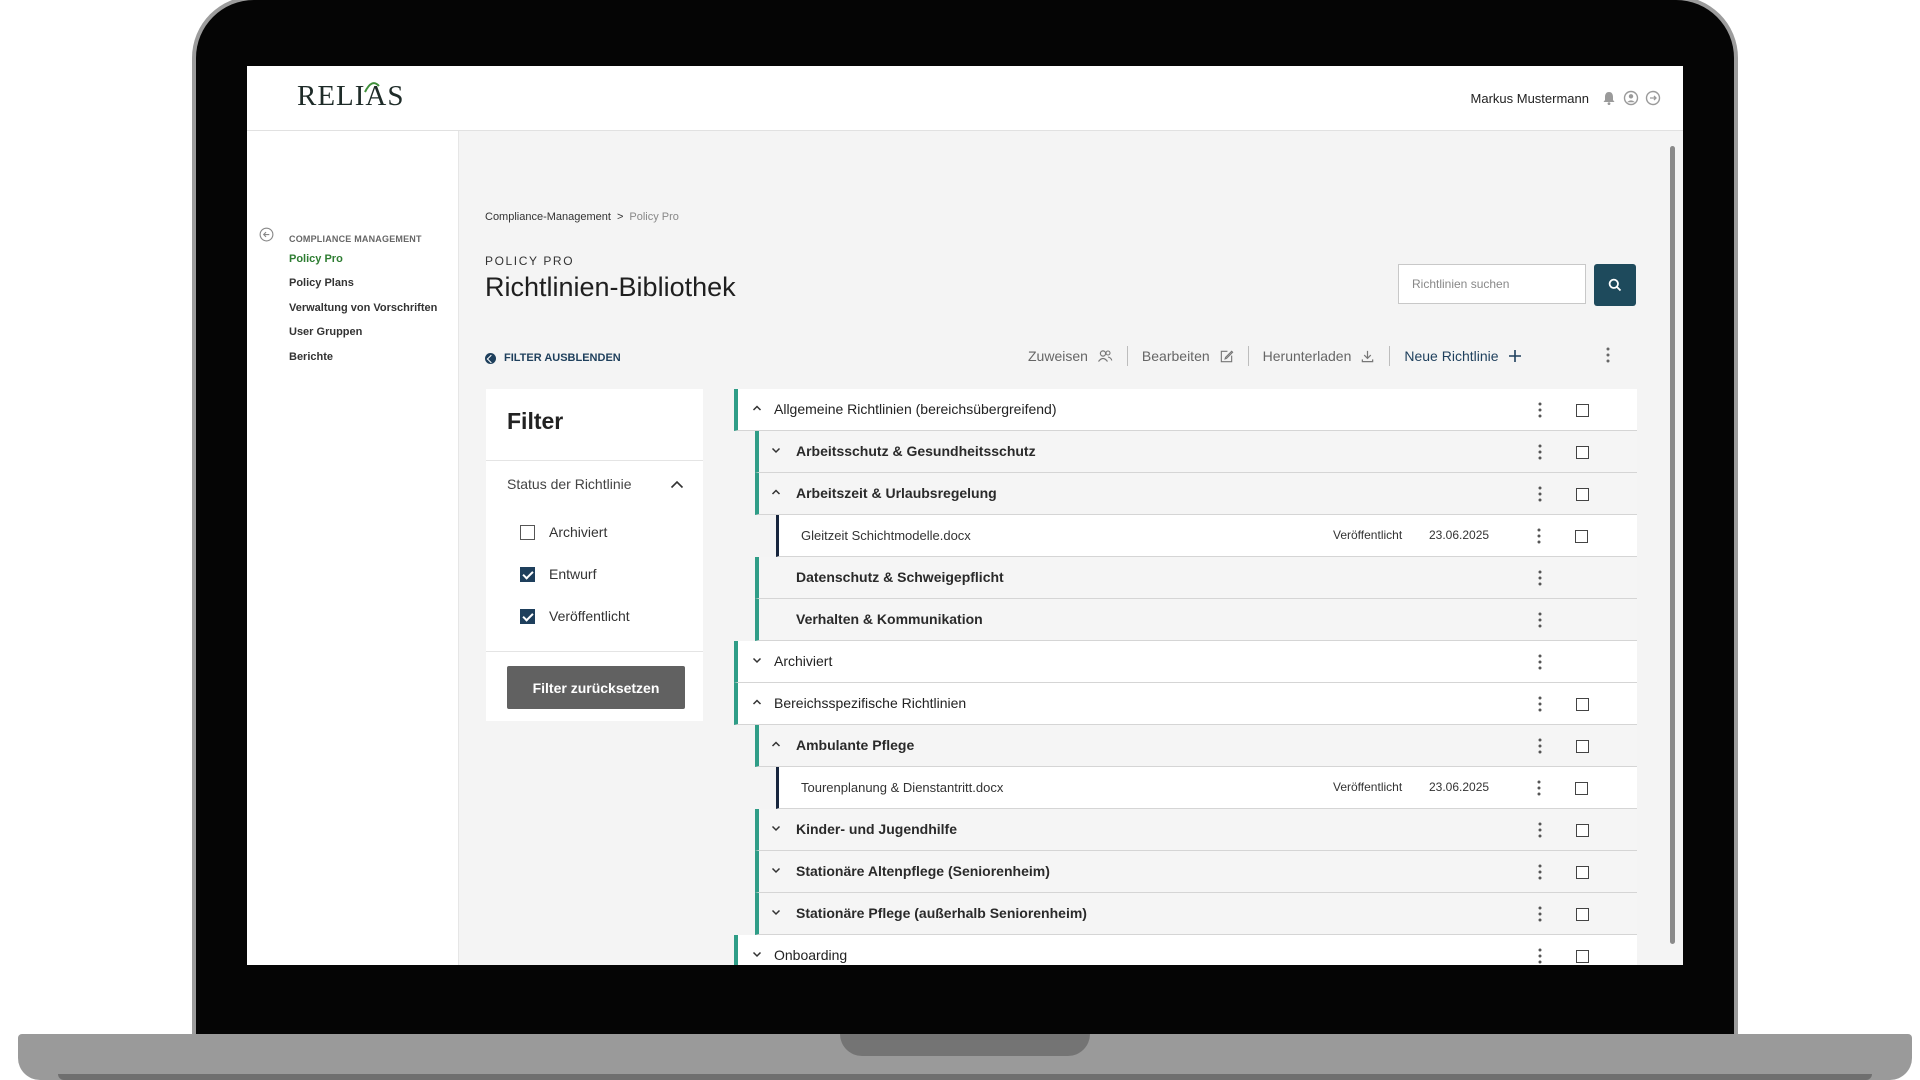 The height and width of the screenshot is (1080, 1920). Describe the element at coordinates (569, 484) in the screenshot. I see `status-heading: Status der Richtlinie` at that location.